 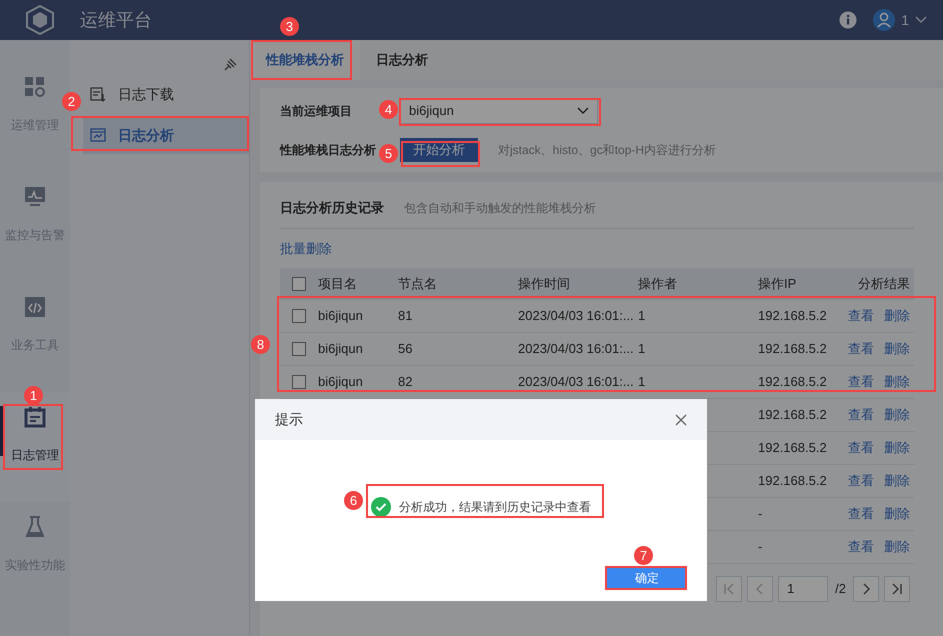 What do you see at coordinates (658, 284) in the screenshot?
I see `column-header: 操作者` at bounding box center [658, 284].